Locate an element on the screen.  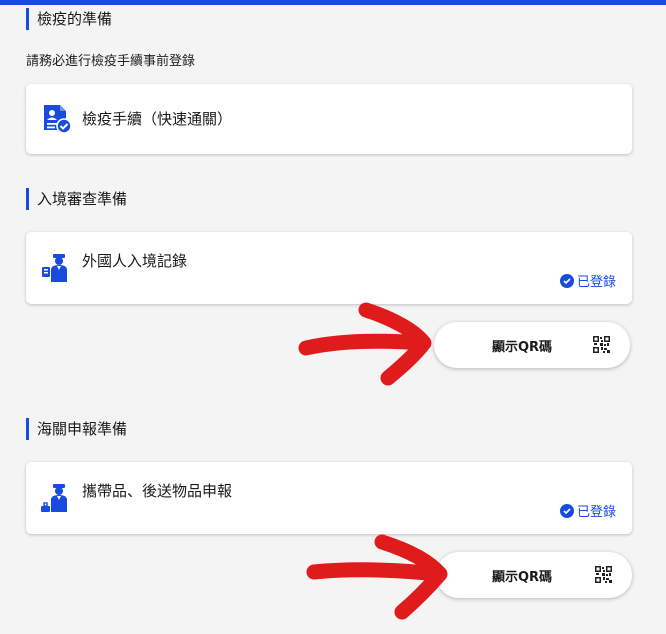
immigration-record-card: 外國人入境記錄 已登錄 is located at coordinates (329, 268).